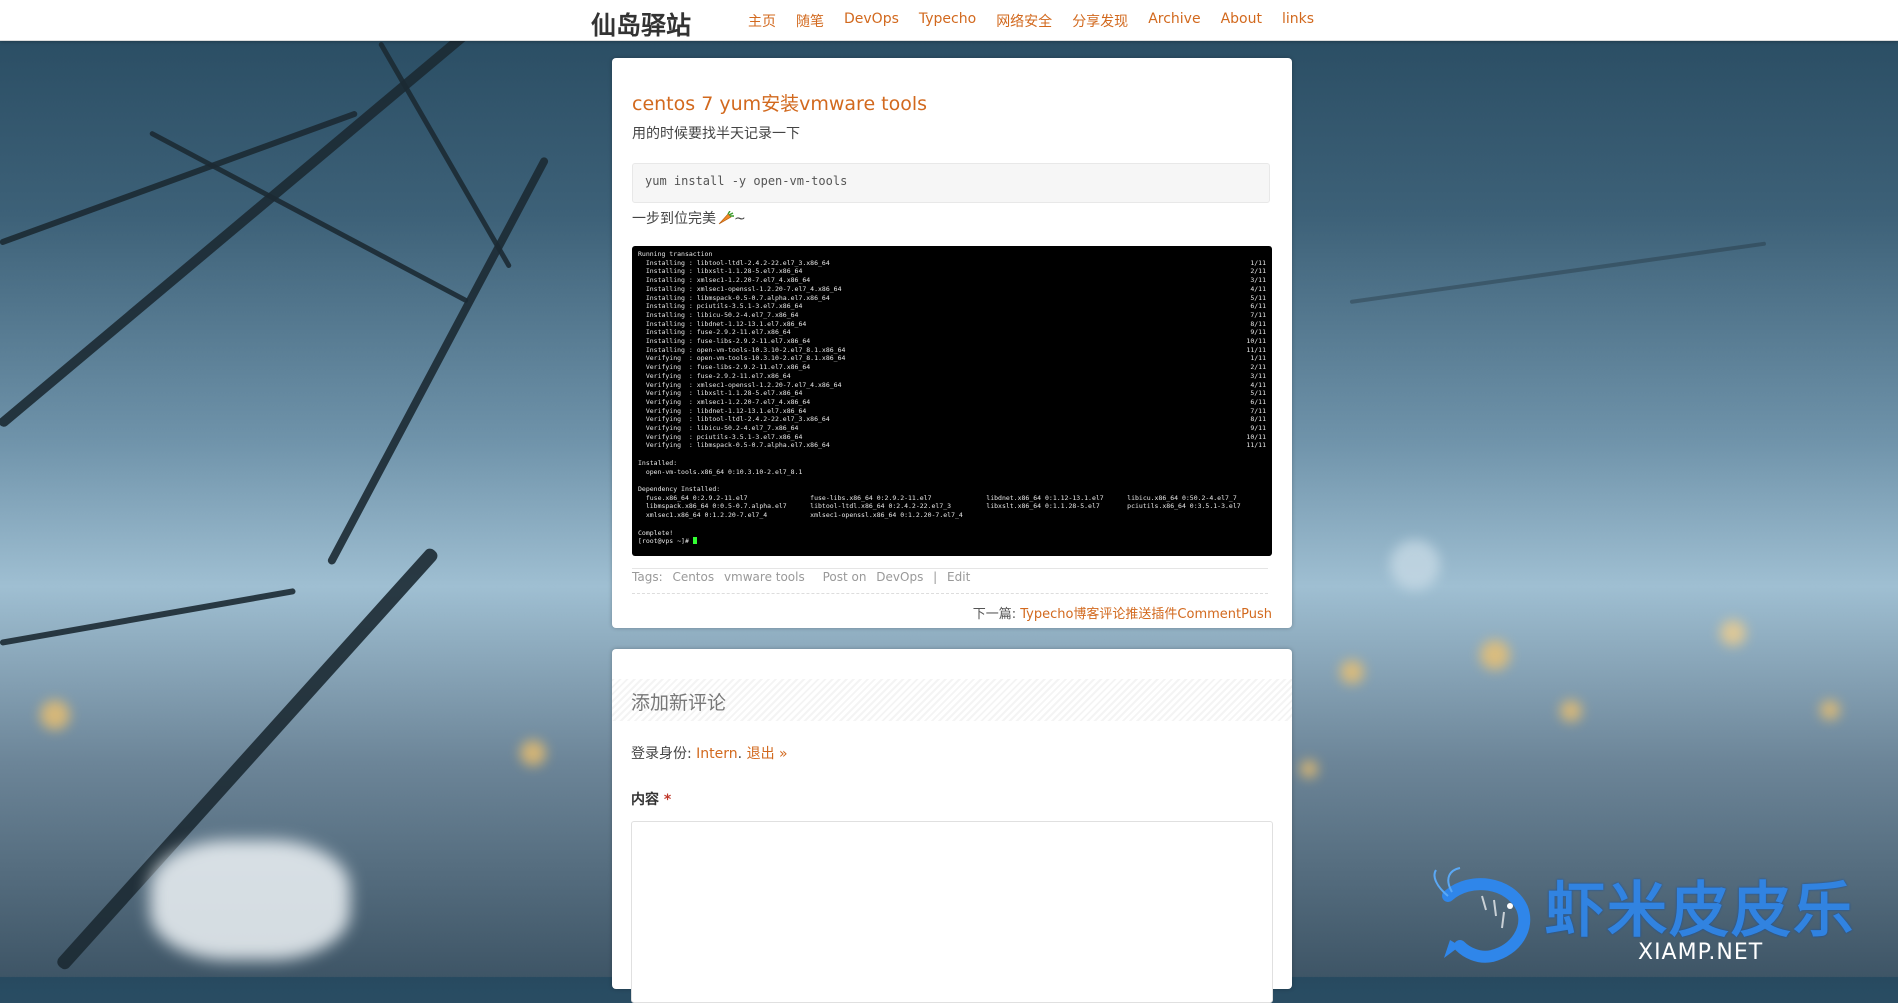  Describe the element at coordinates (762, 21) in the screenshot. I see `nav-item-home: 主页` at that location.